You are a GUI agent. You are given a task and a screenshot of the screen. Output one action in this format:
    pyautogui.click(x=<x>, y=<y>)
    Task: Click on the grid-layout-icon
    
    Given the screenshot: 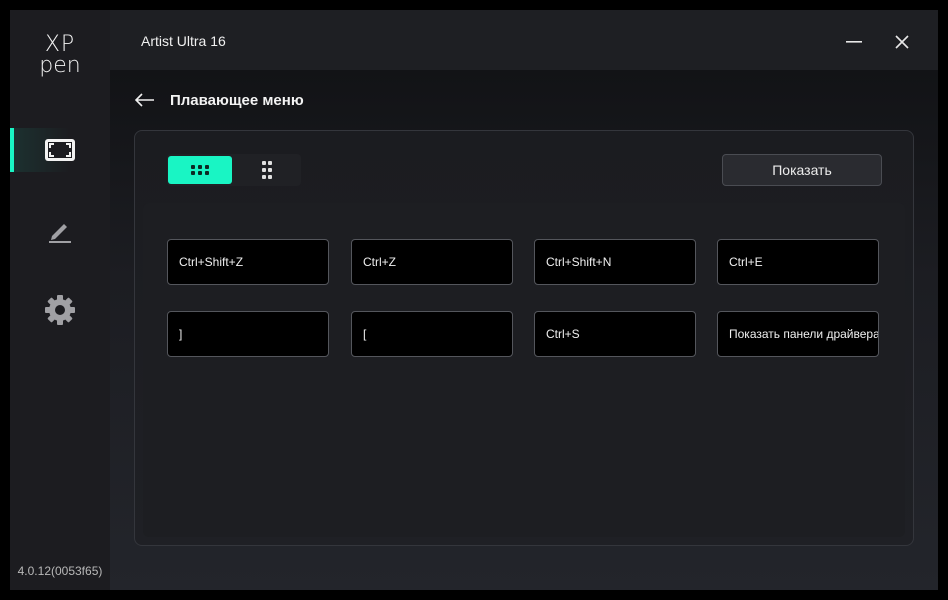 What is the action you would take?
    pyautogui.click(x=200, y=170)
    